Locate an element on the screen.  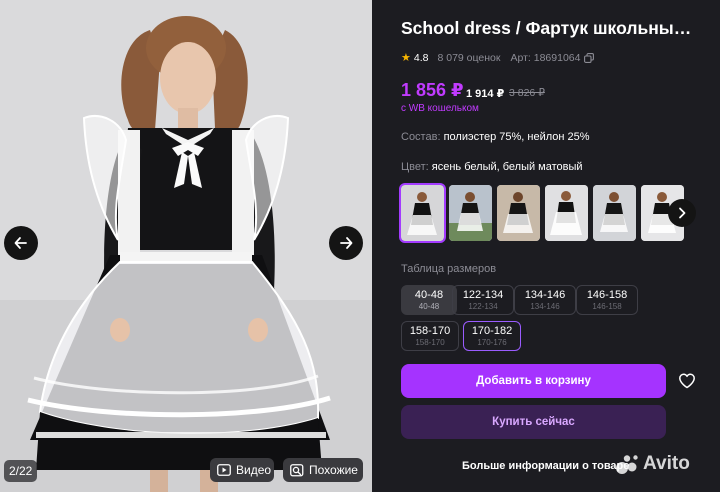
video-button: Видео is located at coordinates (242, 470).